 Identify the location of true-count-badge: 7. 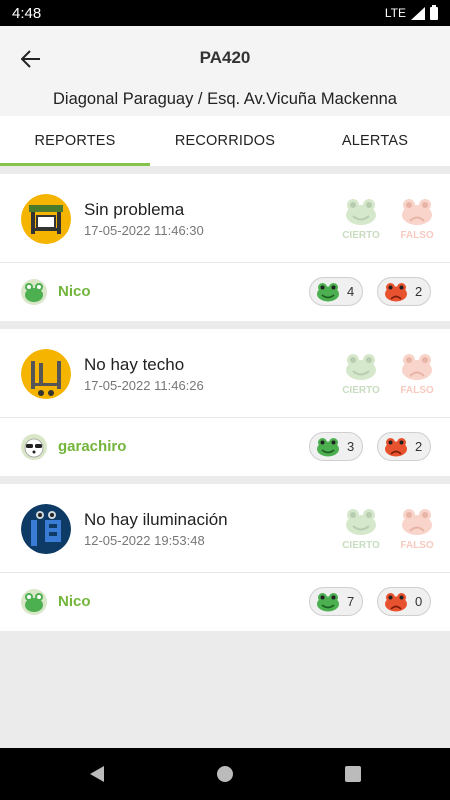
(336, 601).